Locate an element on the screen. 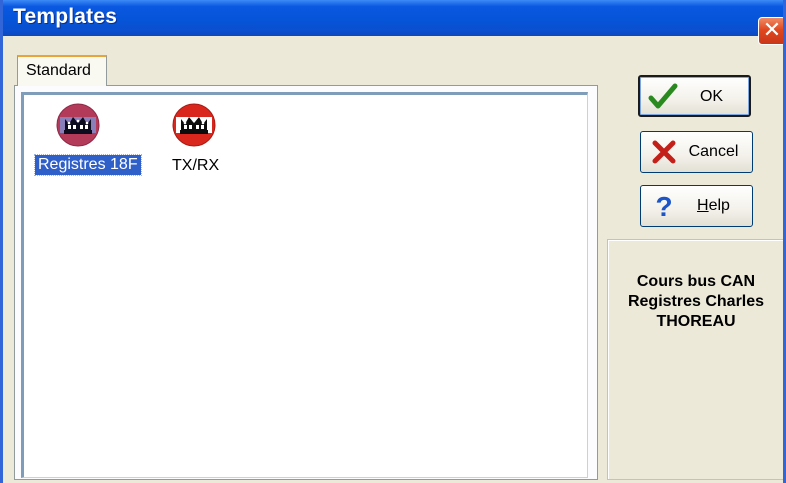 Image resolution: width=786 pixels, height=483 pixels. tab-standard: Standard is located at coordinates (62, 70).